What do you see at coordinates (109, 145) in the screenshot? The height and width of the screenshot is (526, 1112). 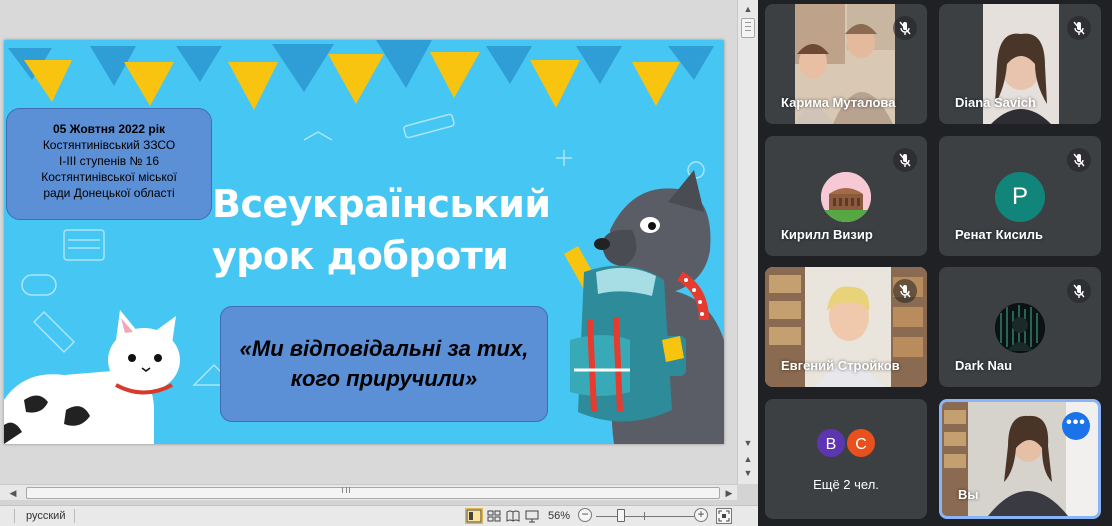 I see `school-line: Костянтинівський ЗЗСО` at bounding box center [109, 145].